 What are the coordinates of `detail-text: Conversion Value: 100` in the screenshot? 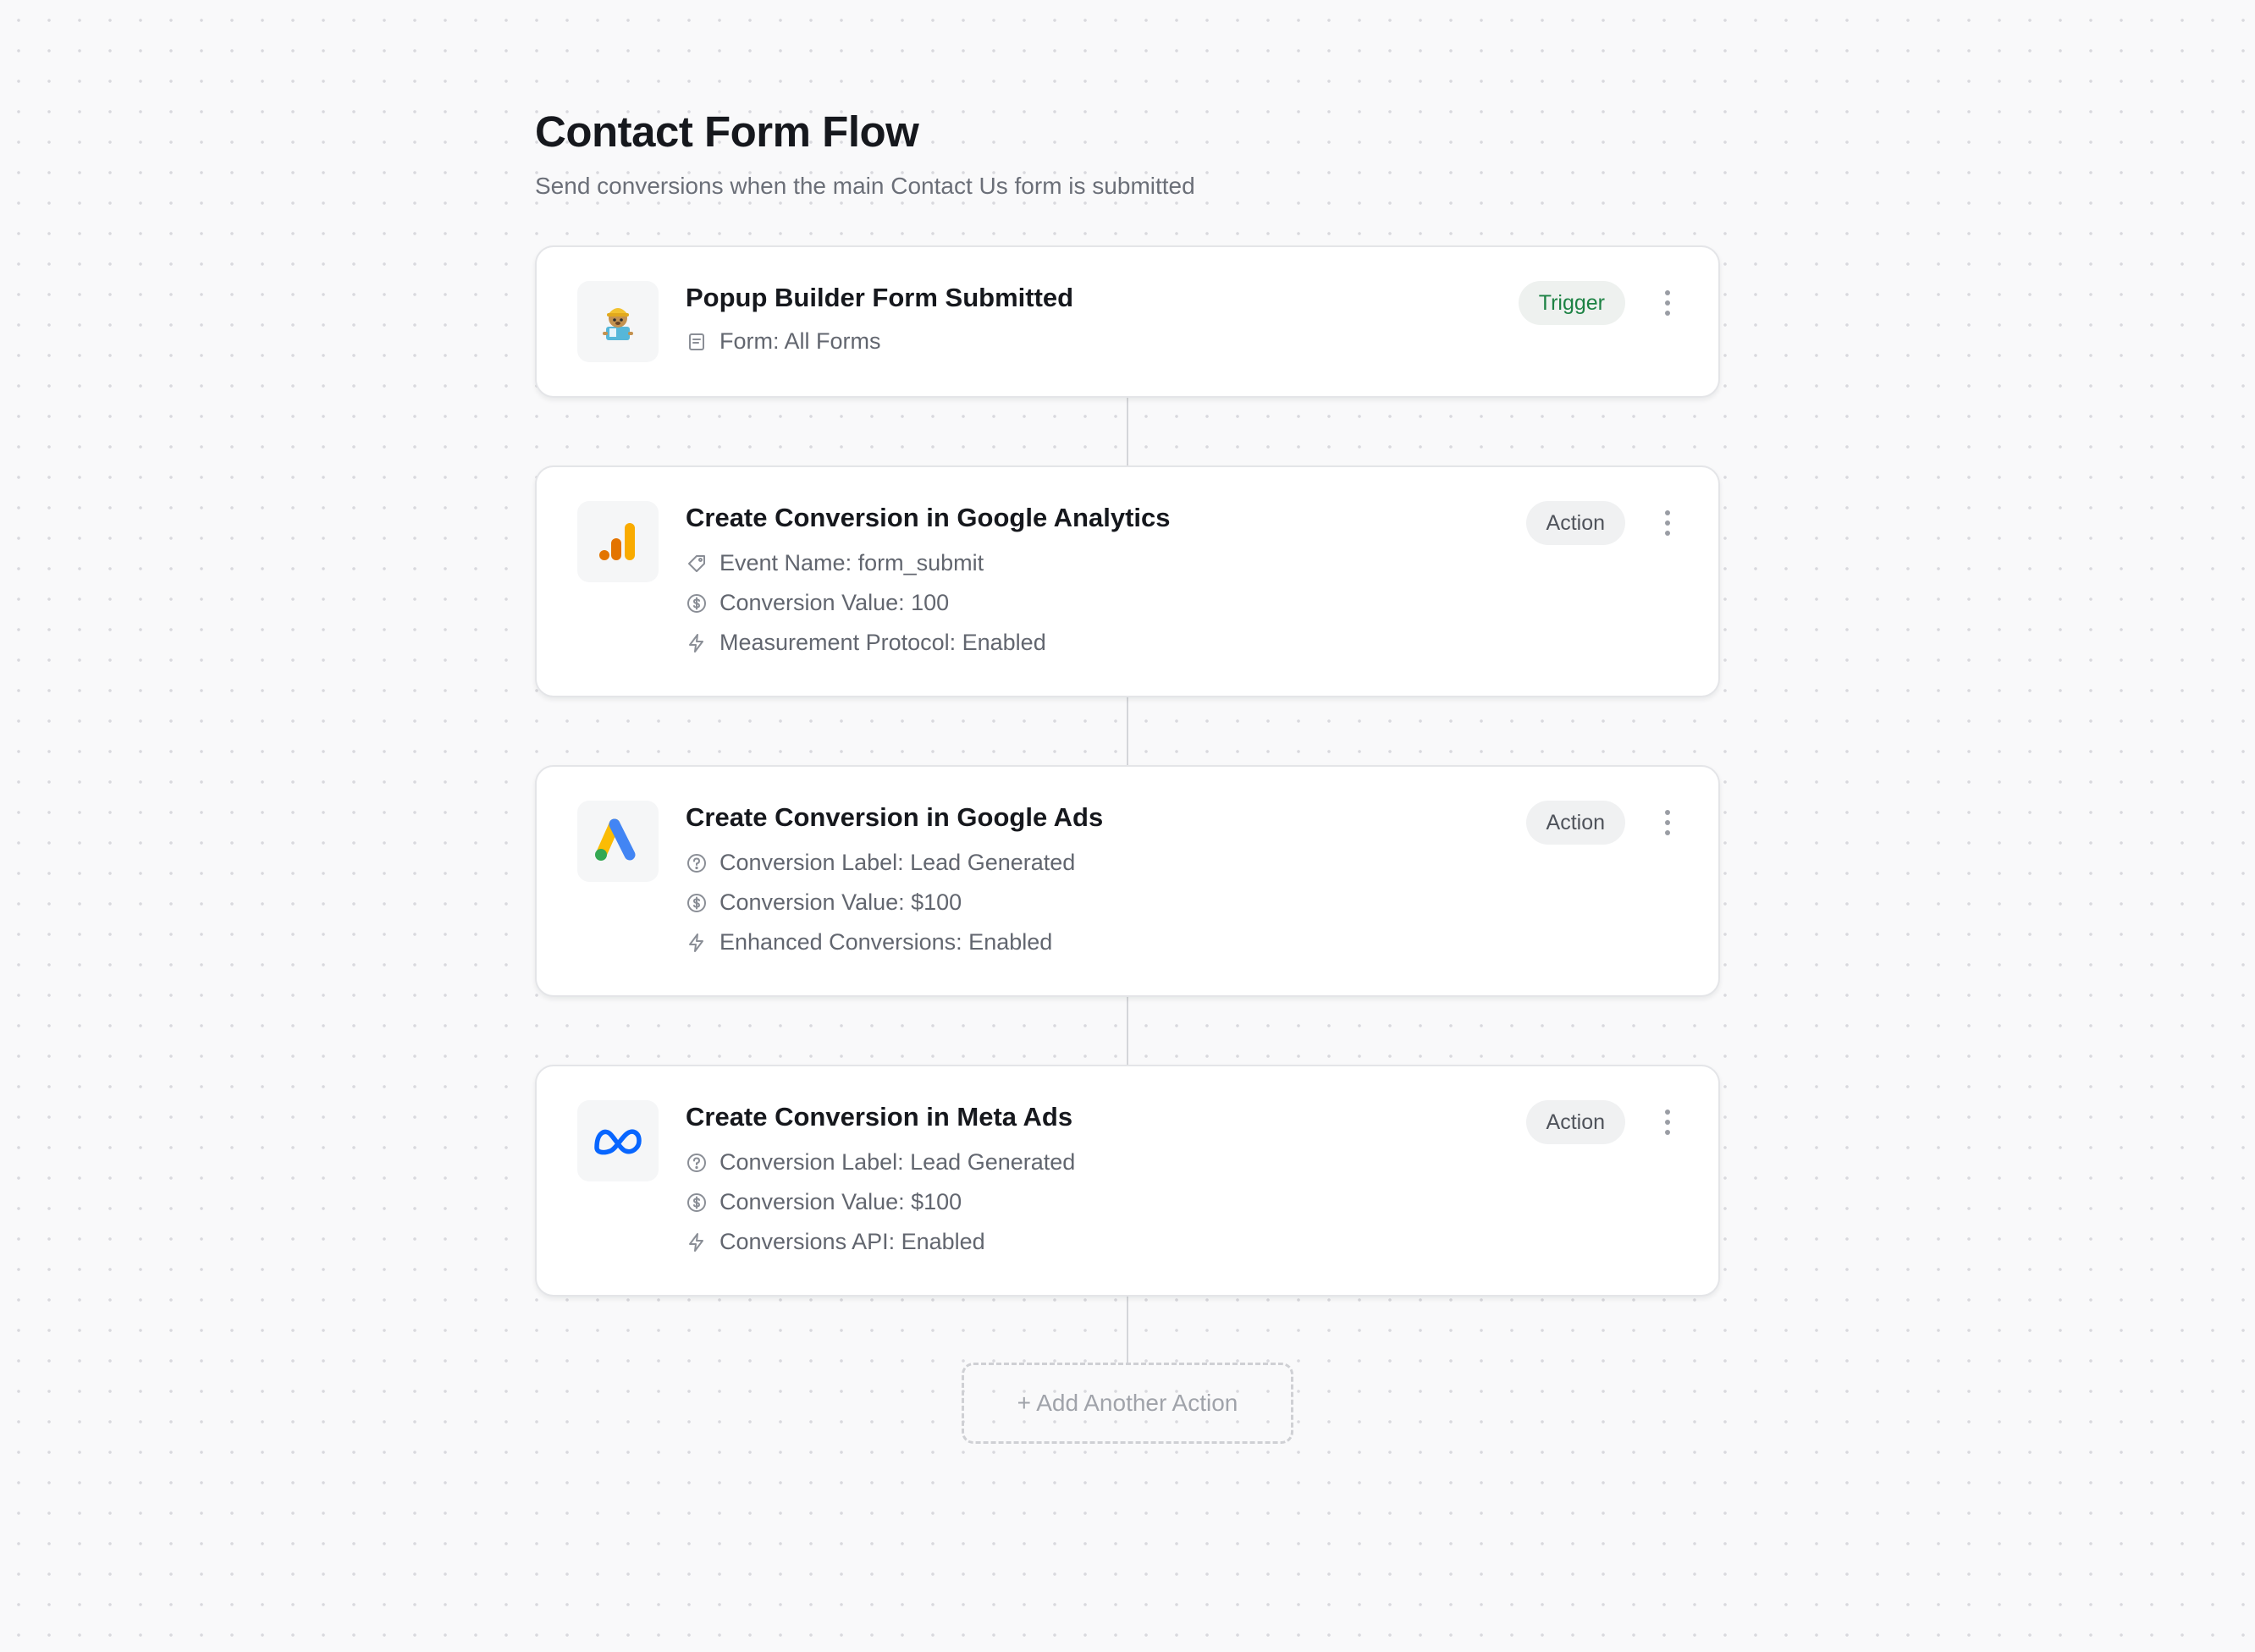 It's located at (835, 602).